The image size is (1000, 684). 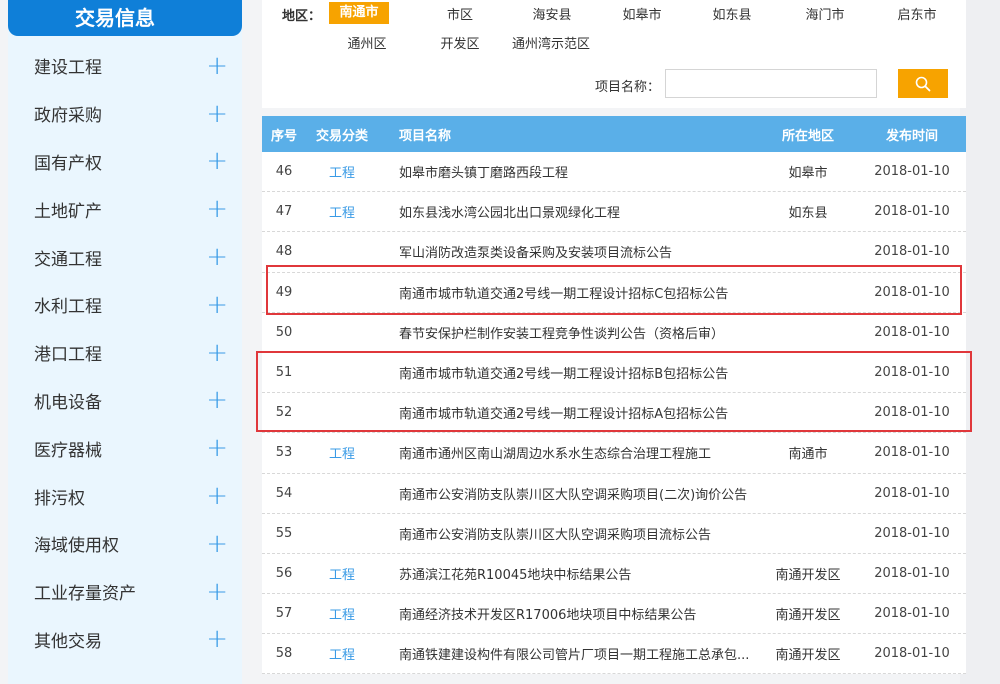 What do you see at coordinates (125, 209) in the screenshot?
I see `sidebar-item: 土地矿产 +` at bounding box center [125, 209].